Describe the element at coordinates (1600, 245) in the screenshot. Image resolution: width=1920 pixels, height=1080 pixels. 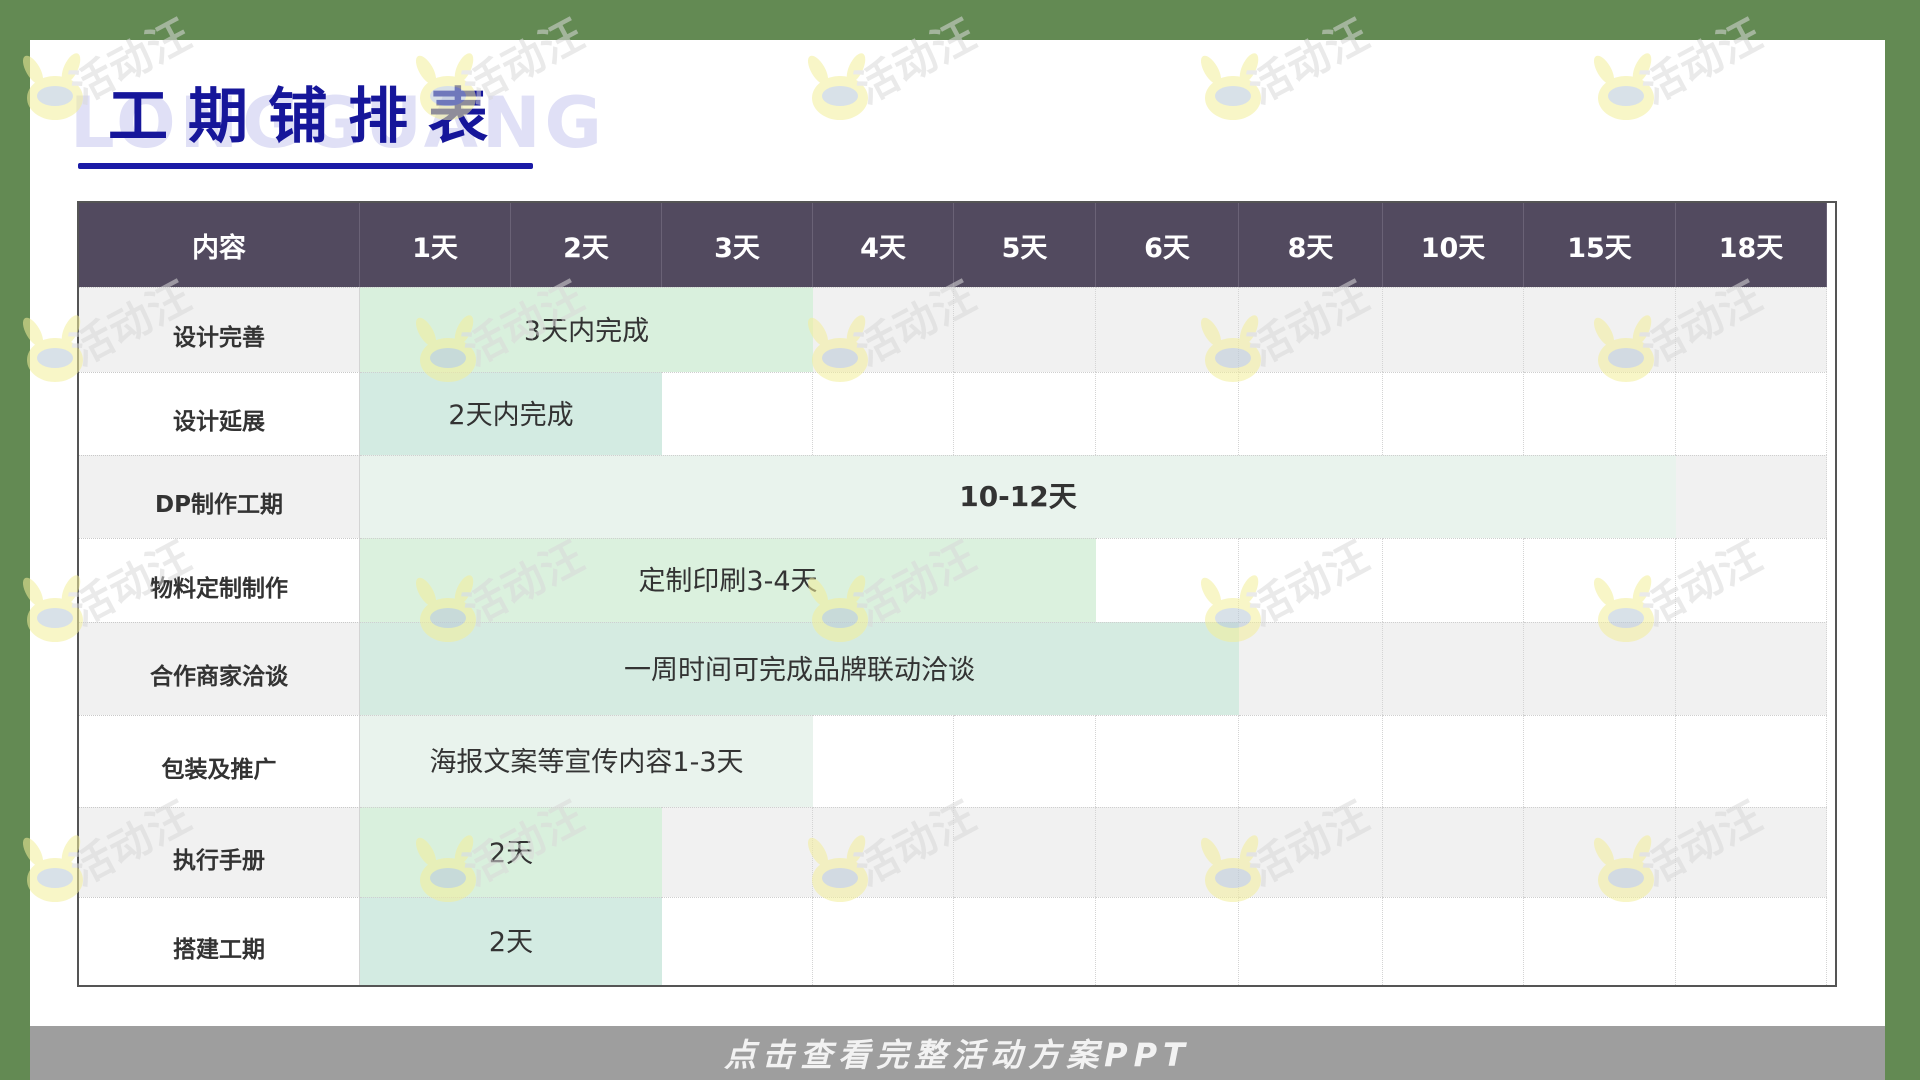
I see `header-cell-day: 15天` at that location.